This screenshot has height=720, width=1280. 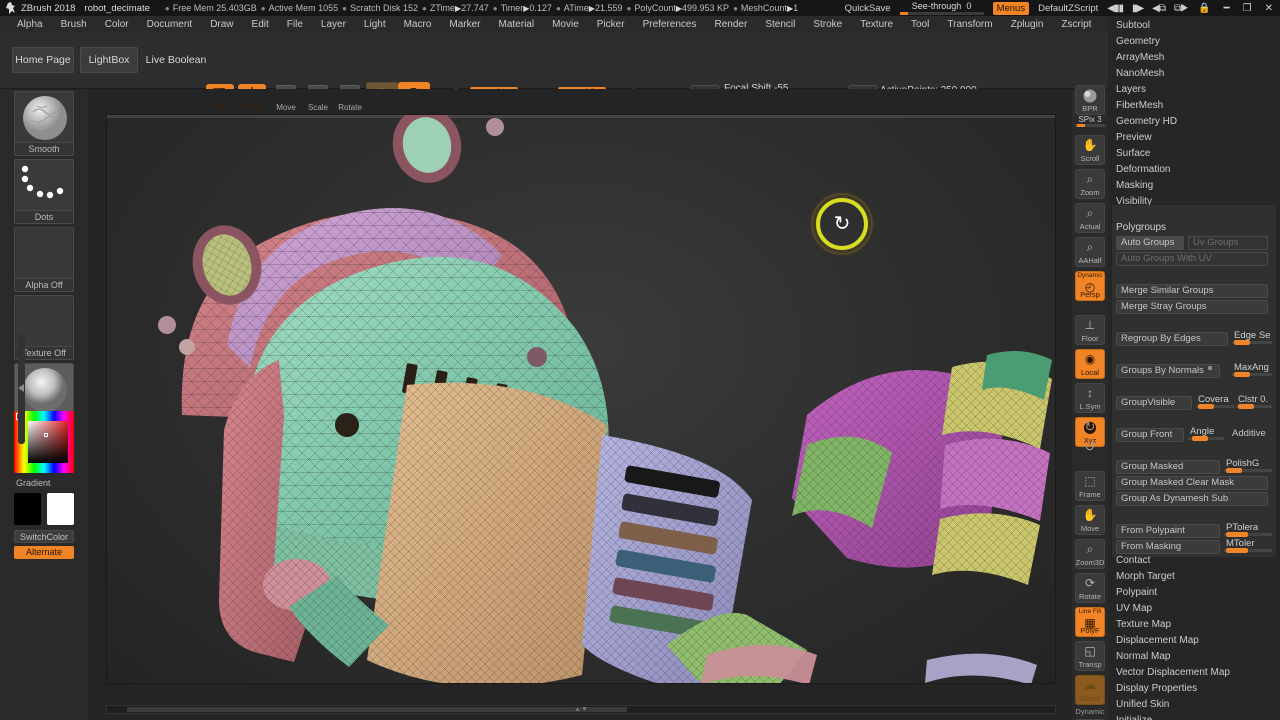 I want to click on close-icon: ✕, so click(x=1269, y=8).